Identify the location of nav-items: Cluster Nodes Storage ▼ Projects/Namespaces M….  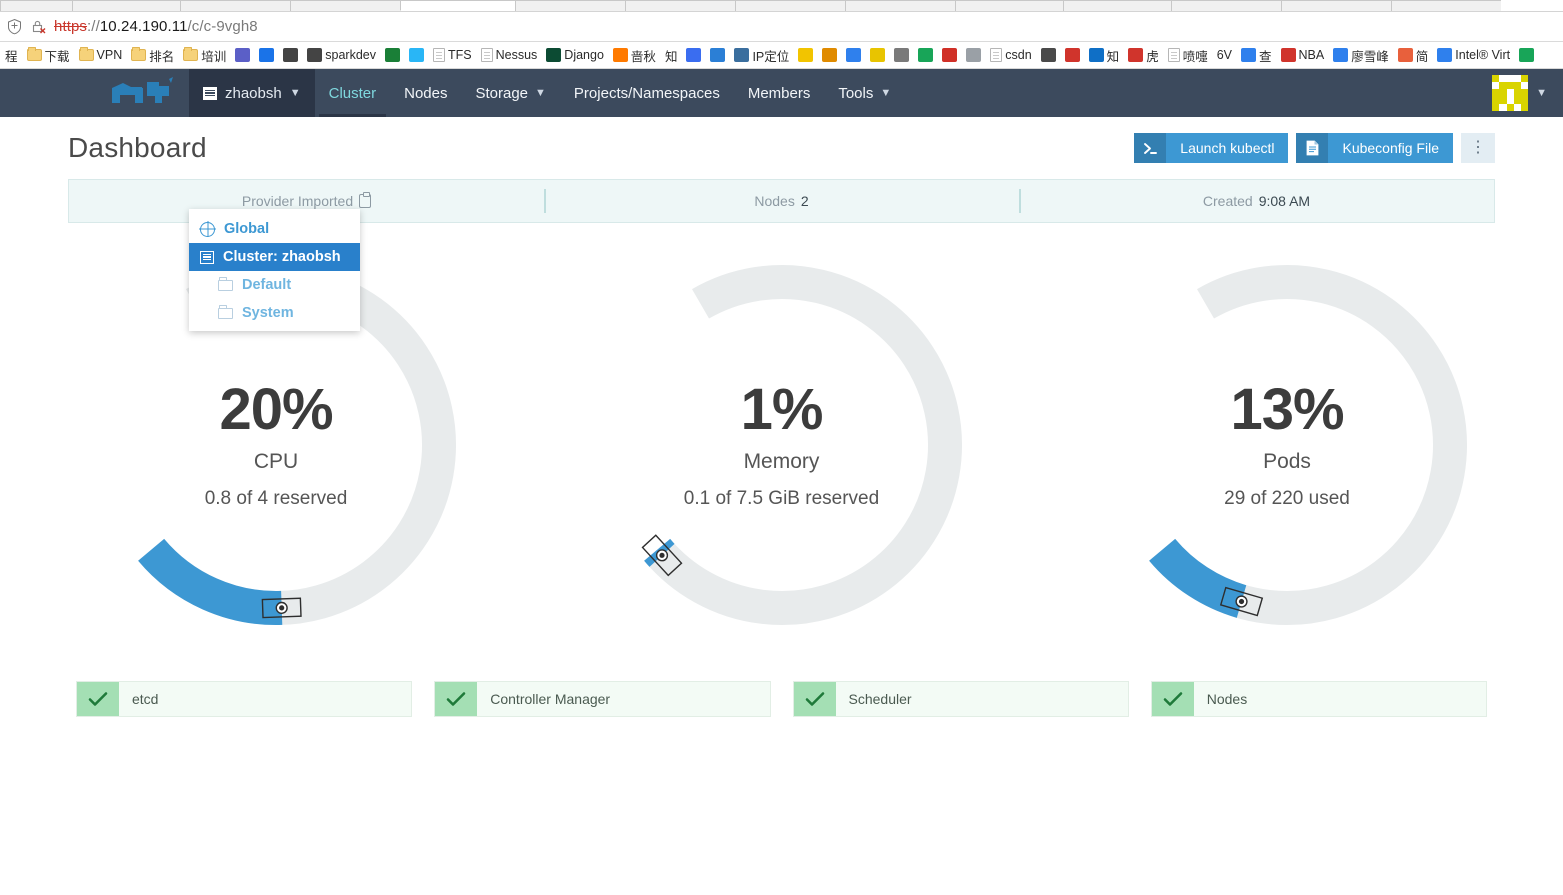
(610, 93).